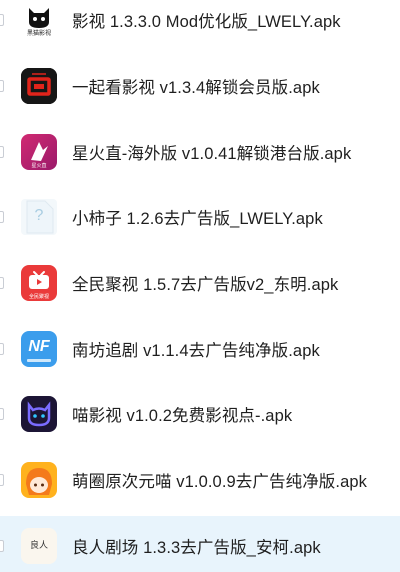  I want to click on file-name: 一起看影视 v1.3.4解锁会员版.apk, so click(196, 88).